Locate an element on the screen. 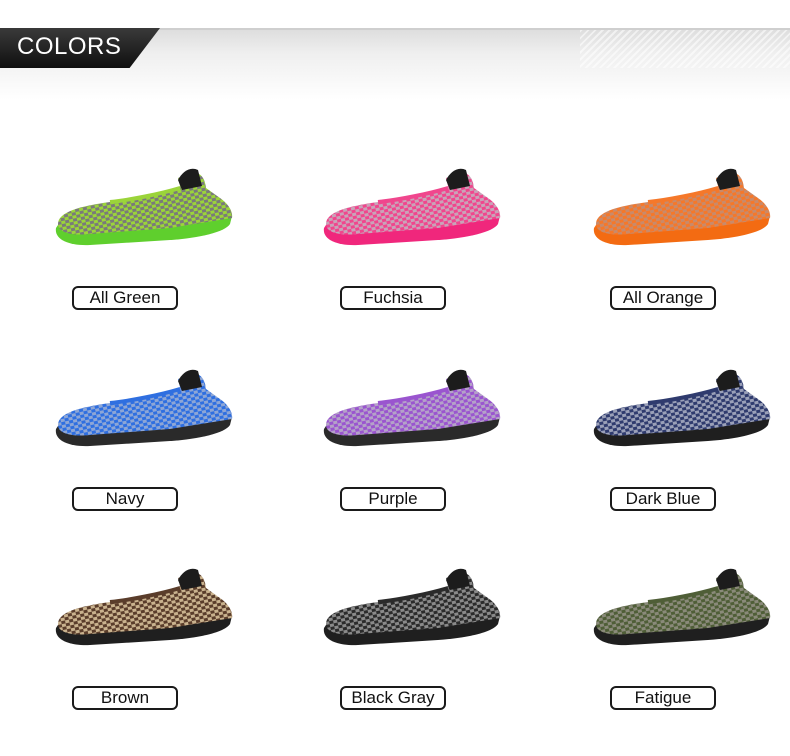 The width and height of the screenshot is (790, 756). color-label: Black Gray is located at coordinates (393, 698).